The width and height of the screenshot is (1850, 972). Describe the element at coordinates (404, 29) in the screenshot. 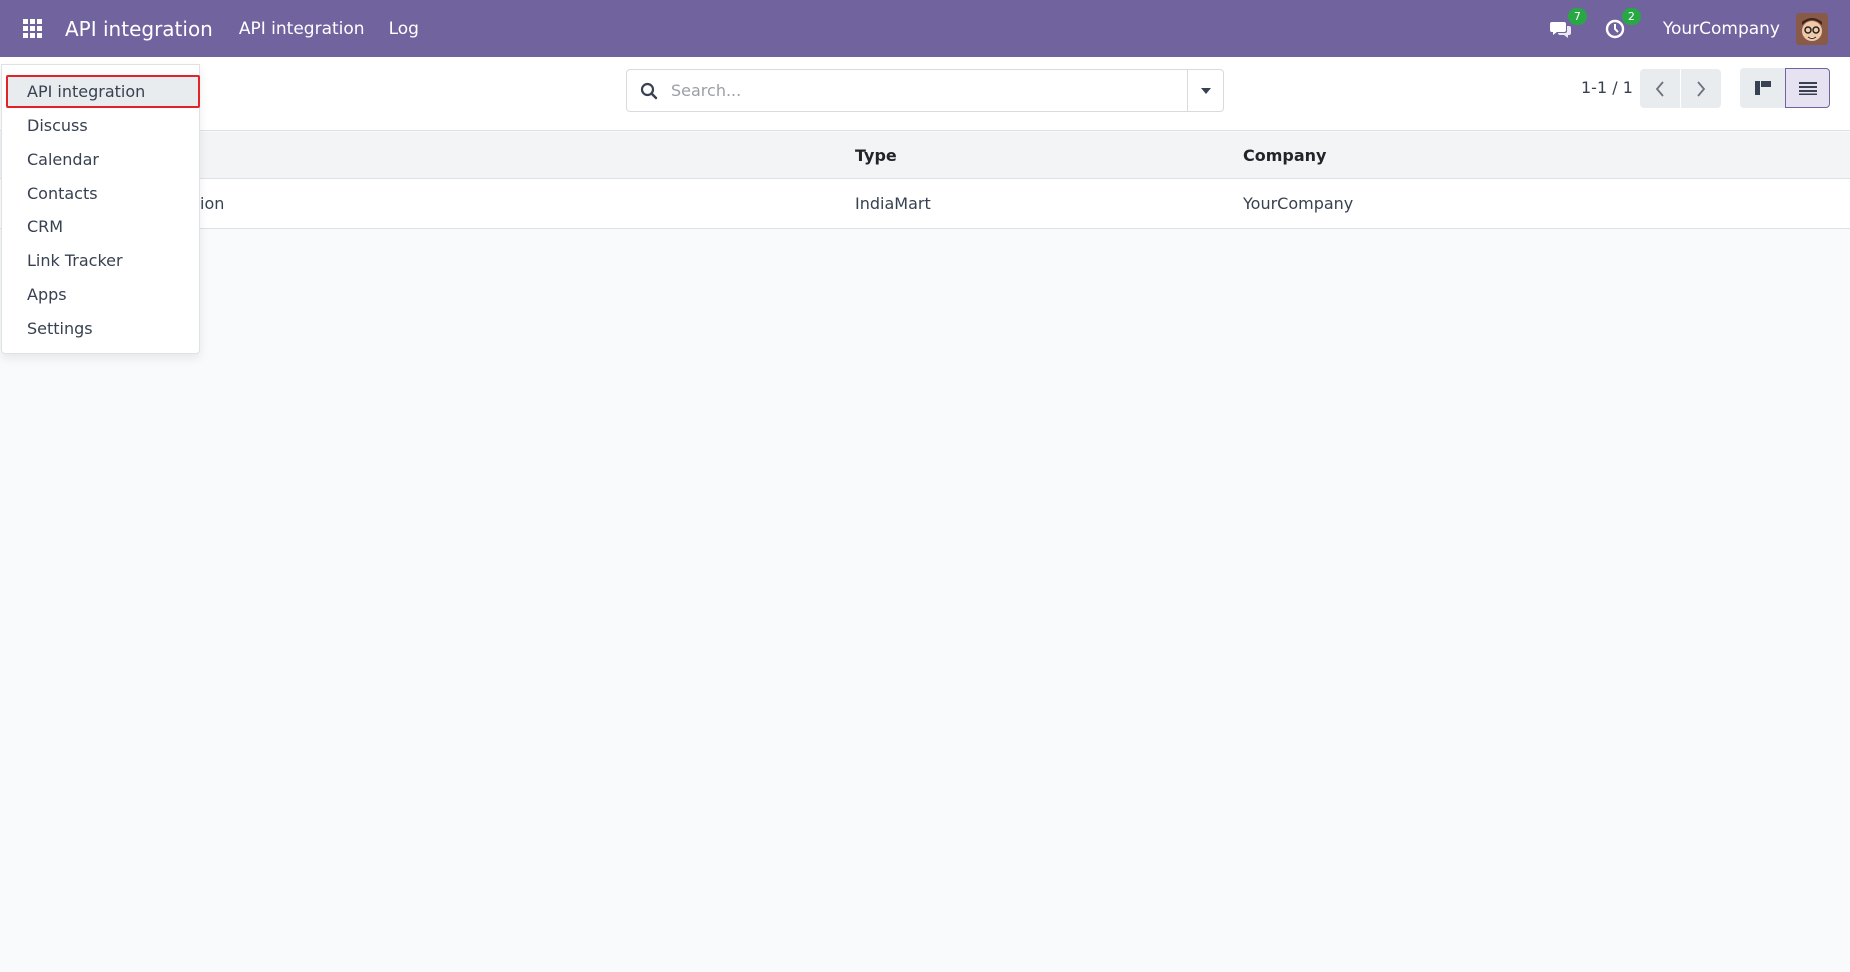

I see `menu-log: Log` at that location.